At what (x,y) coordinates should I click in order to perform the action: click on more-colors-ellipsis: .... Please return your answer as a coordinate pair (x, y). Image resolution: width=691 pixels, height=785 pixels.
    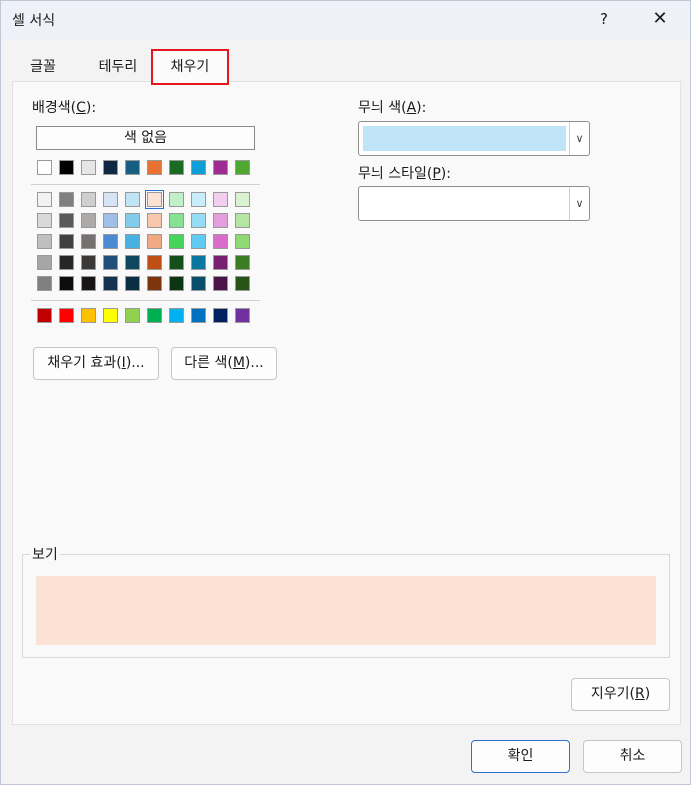
    Looking at the image, I should click on (257, 363).